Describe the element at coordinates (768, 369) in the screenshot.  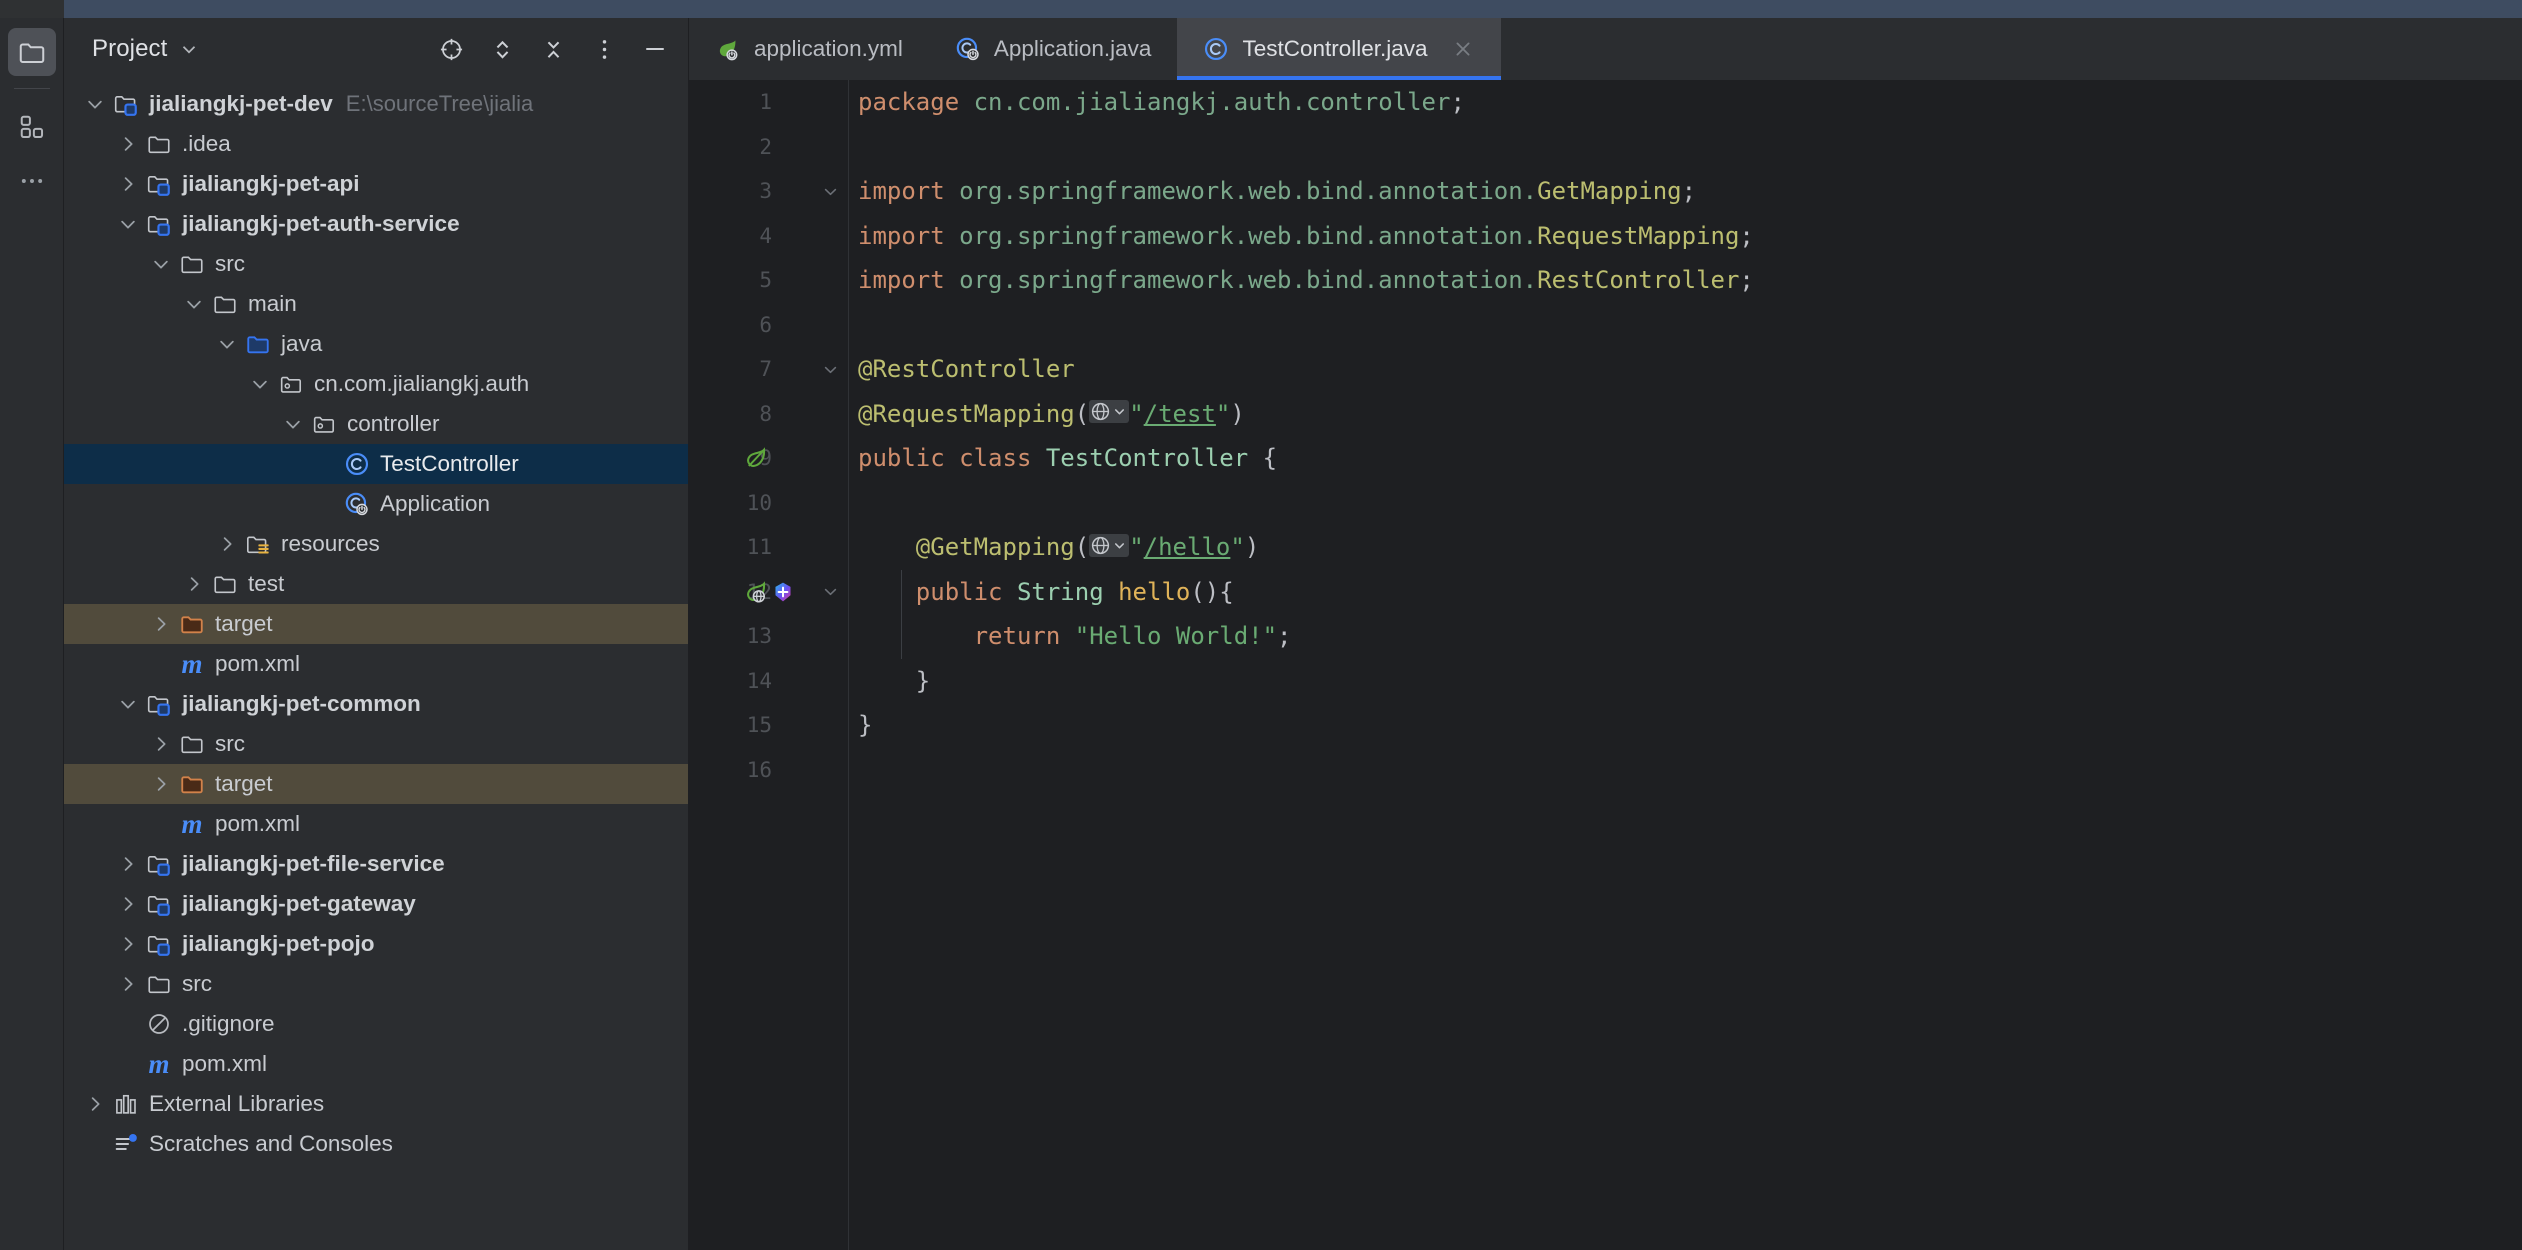
I see `gutter-line: 7` at that location.